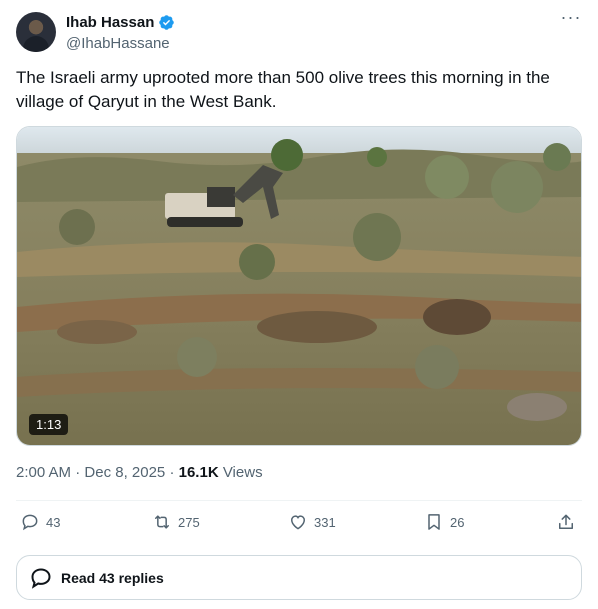  I want to click on bookmark-icon, so click(434, 522).